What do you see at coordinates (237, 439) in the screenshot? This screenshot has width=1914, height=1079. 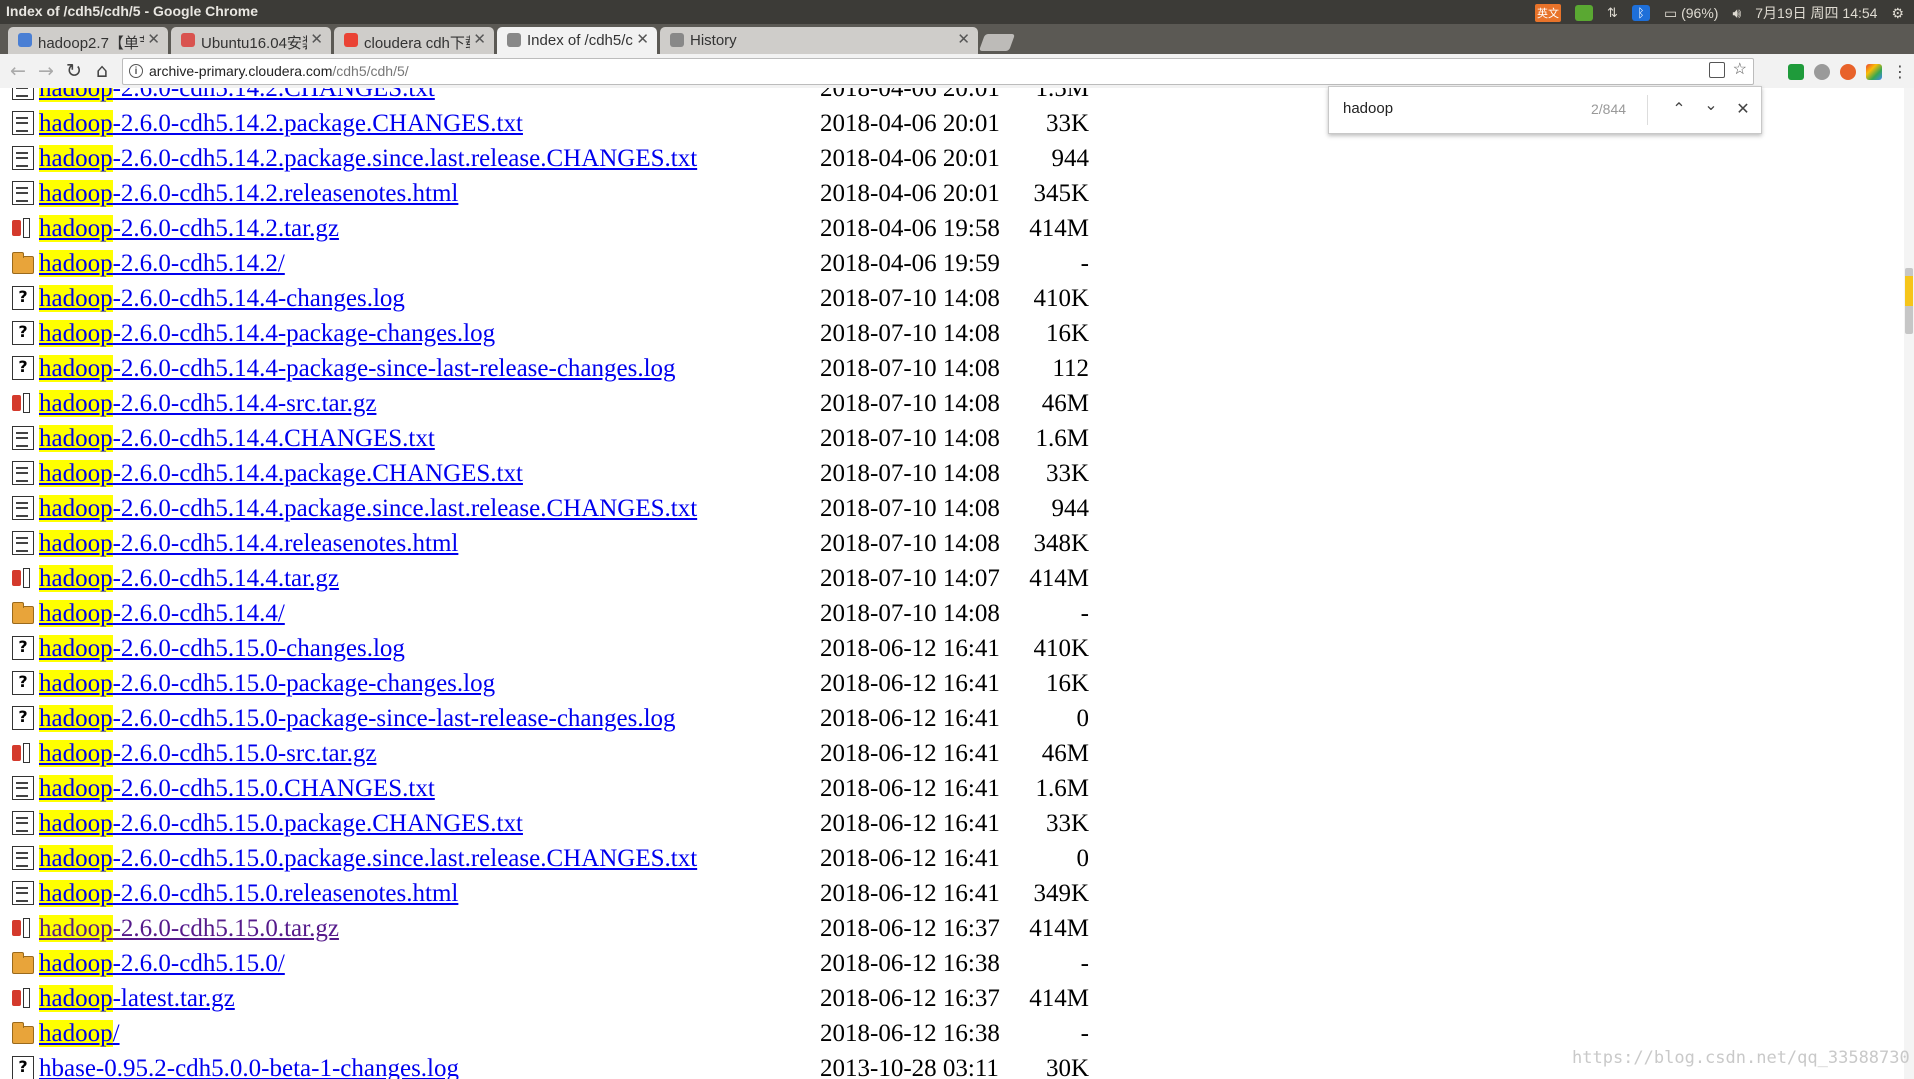 I see `file-link: hadoop-2.6.0-cdh5.14.4.CHANGES.txt` at bounding box center [237, 439].